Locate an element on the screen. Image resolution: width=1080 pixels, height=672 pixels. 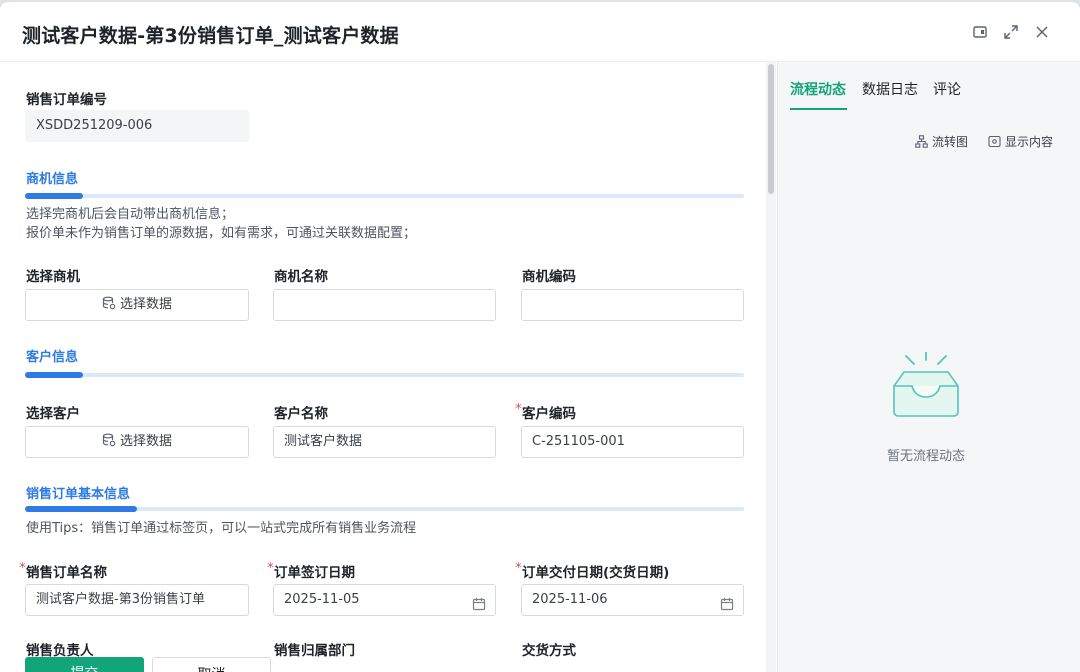
sign-date-value: 2025-11-05 is located at coordinates (322, 599).